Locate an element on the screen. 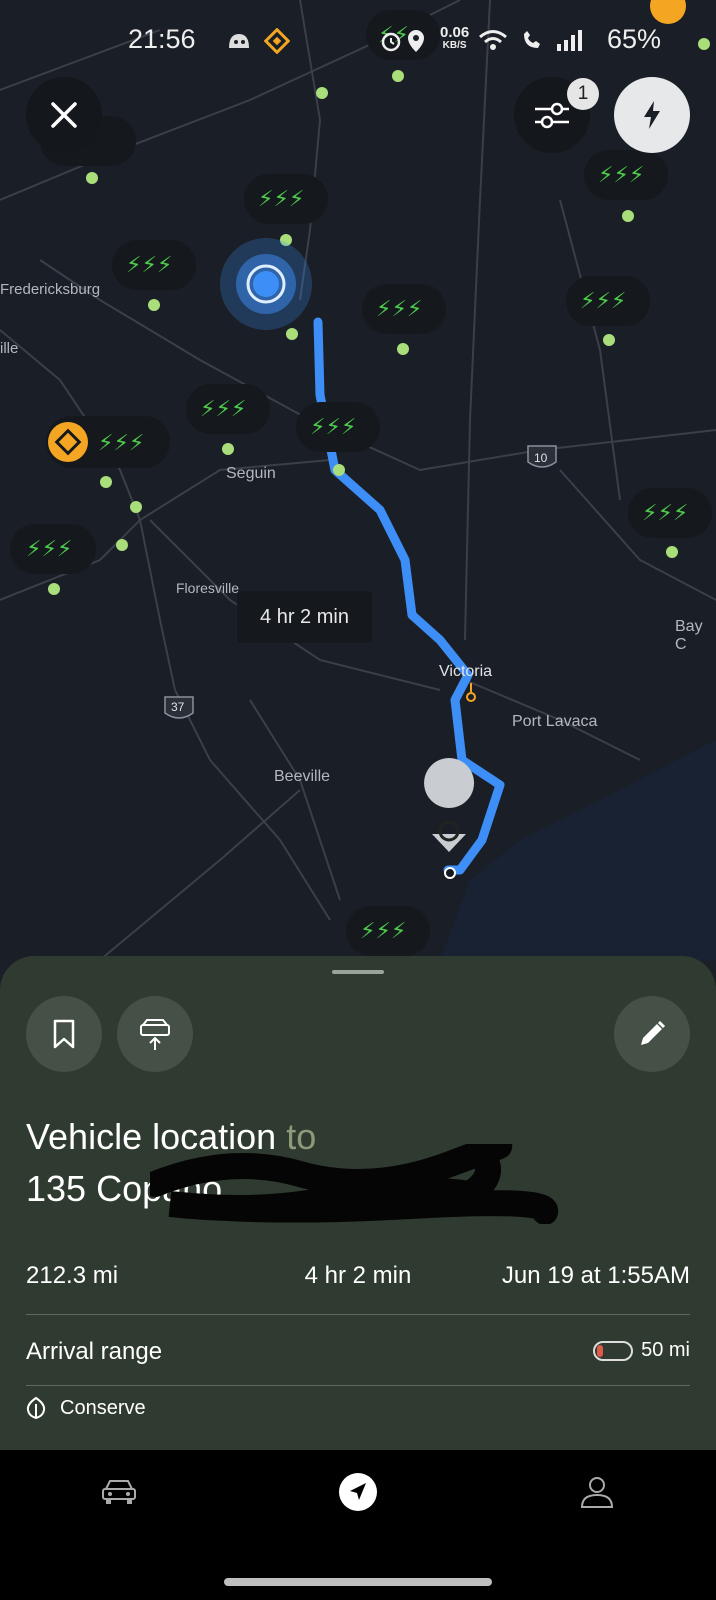 This screenshot has width=716, height=1600. car-send-icon is located at coordinates (155, 1034).